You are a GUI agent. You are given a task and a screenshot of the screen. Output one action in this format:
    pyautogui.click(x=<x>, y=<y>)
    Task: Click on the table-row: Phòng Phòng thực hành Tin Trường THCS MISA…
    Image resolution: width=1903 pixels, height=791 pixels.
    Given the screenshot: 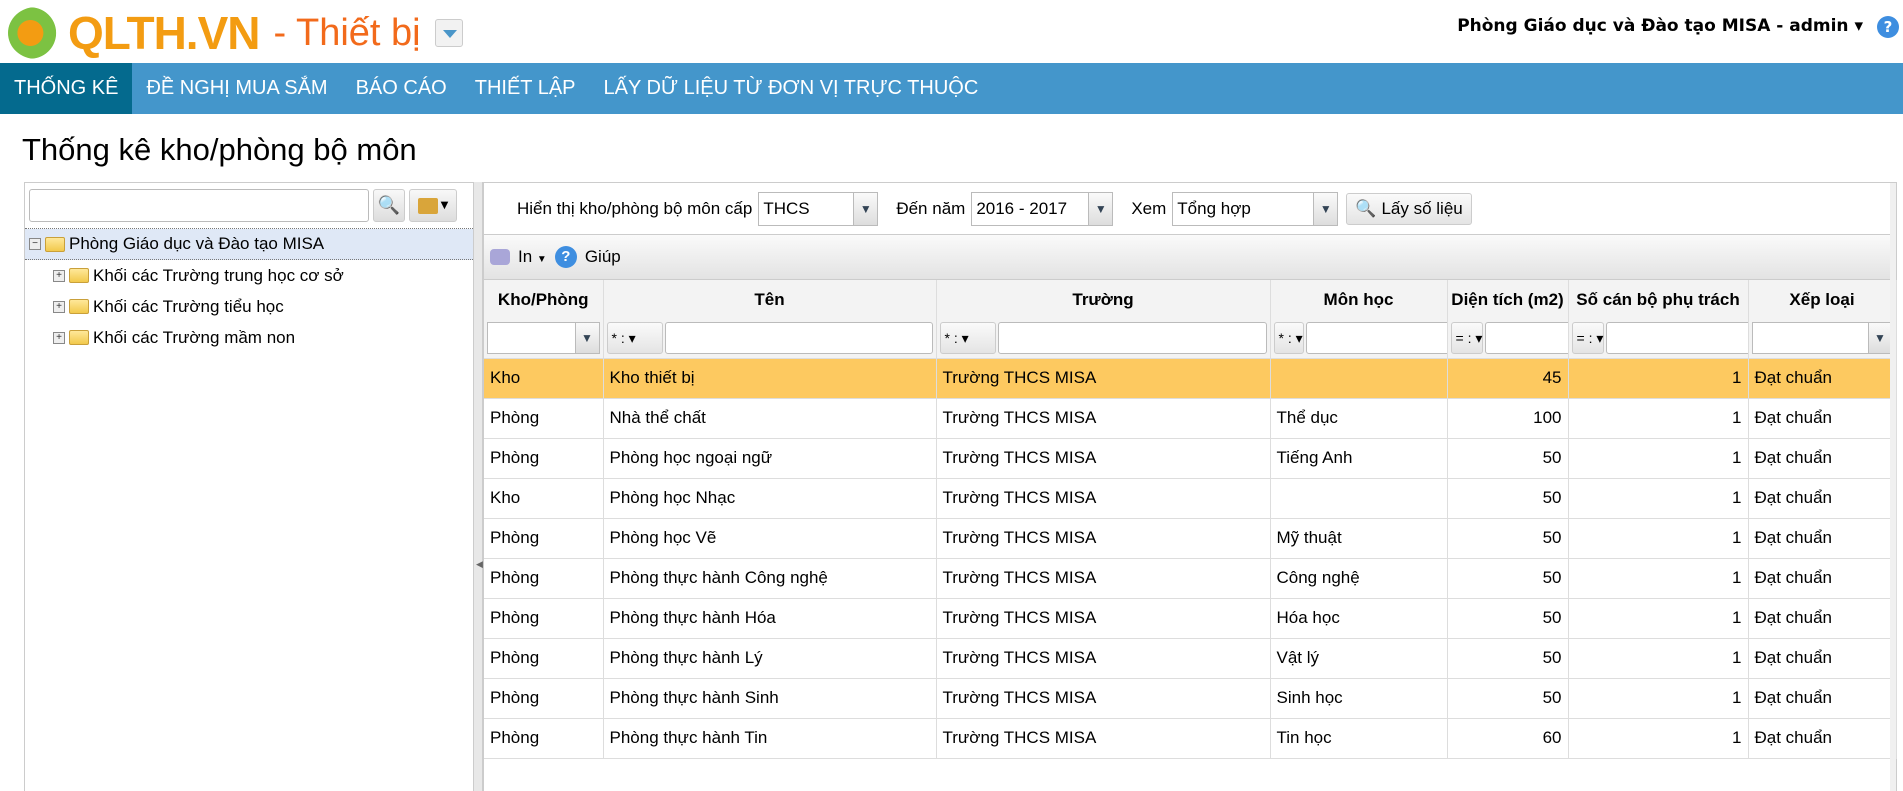 What is the action you would take?
    pyautogui.click(x=1190, y=738)
    